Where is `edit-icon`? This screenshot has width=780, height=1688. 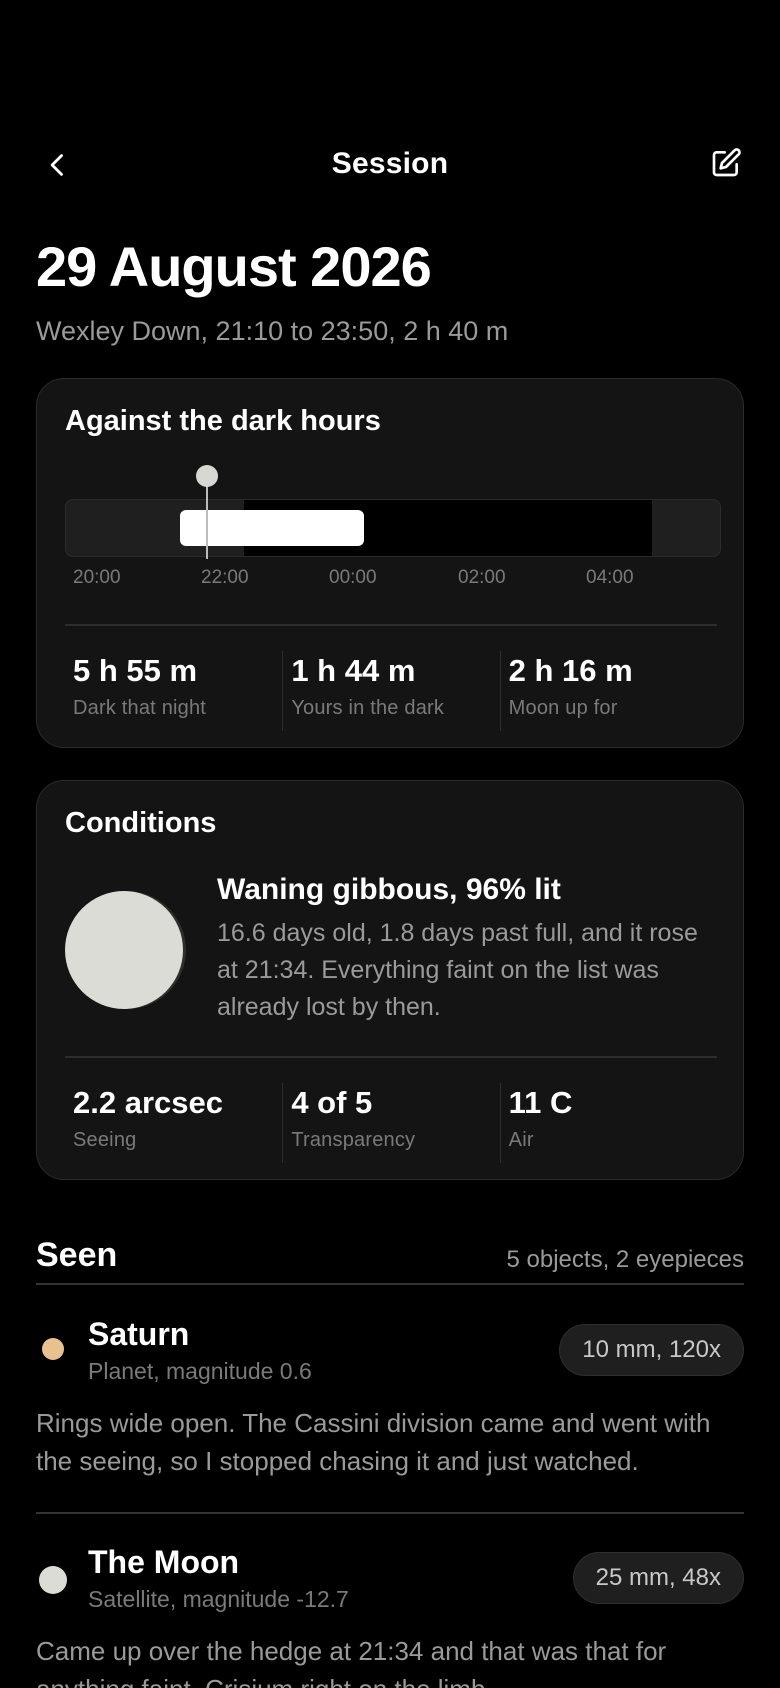 edit-icon is located at coordinates (726, 162).